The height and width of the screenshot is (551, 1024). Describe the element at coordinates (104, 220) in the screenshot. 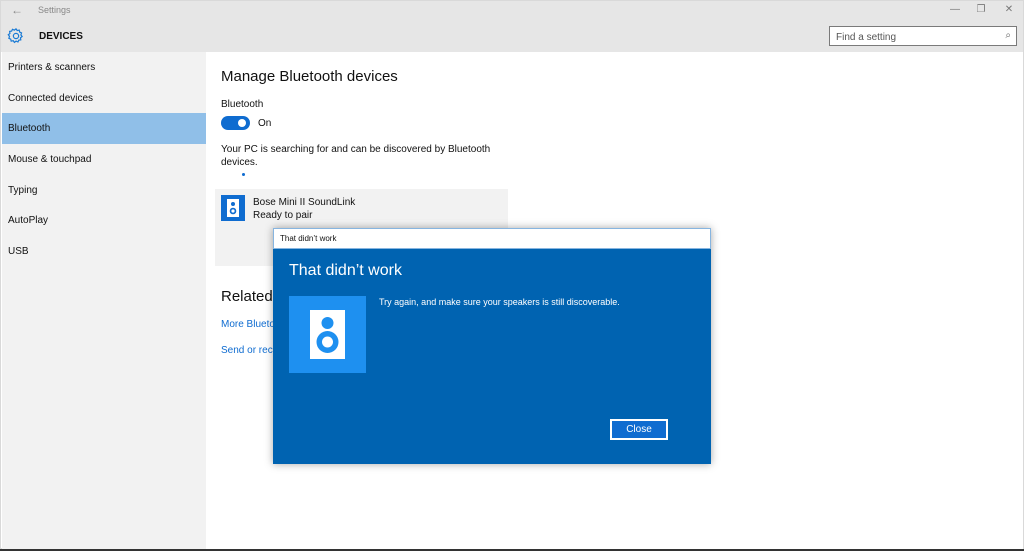

I see `sidebar-item-autoplay: AutoPlay` at that location.